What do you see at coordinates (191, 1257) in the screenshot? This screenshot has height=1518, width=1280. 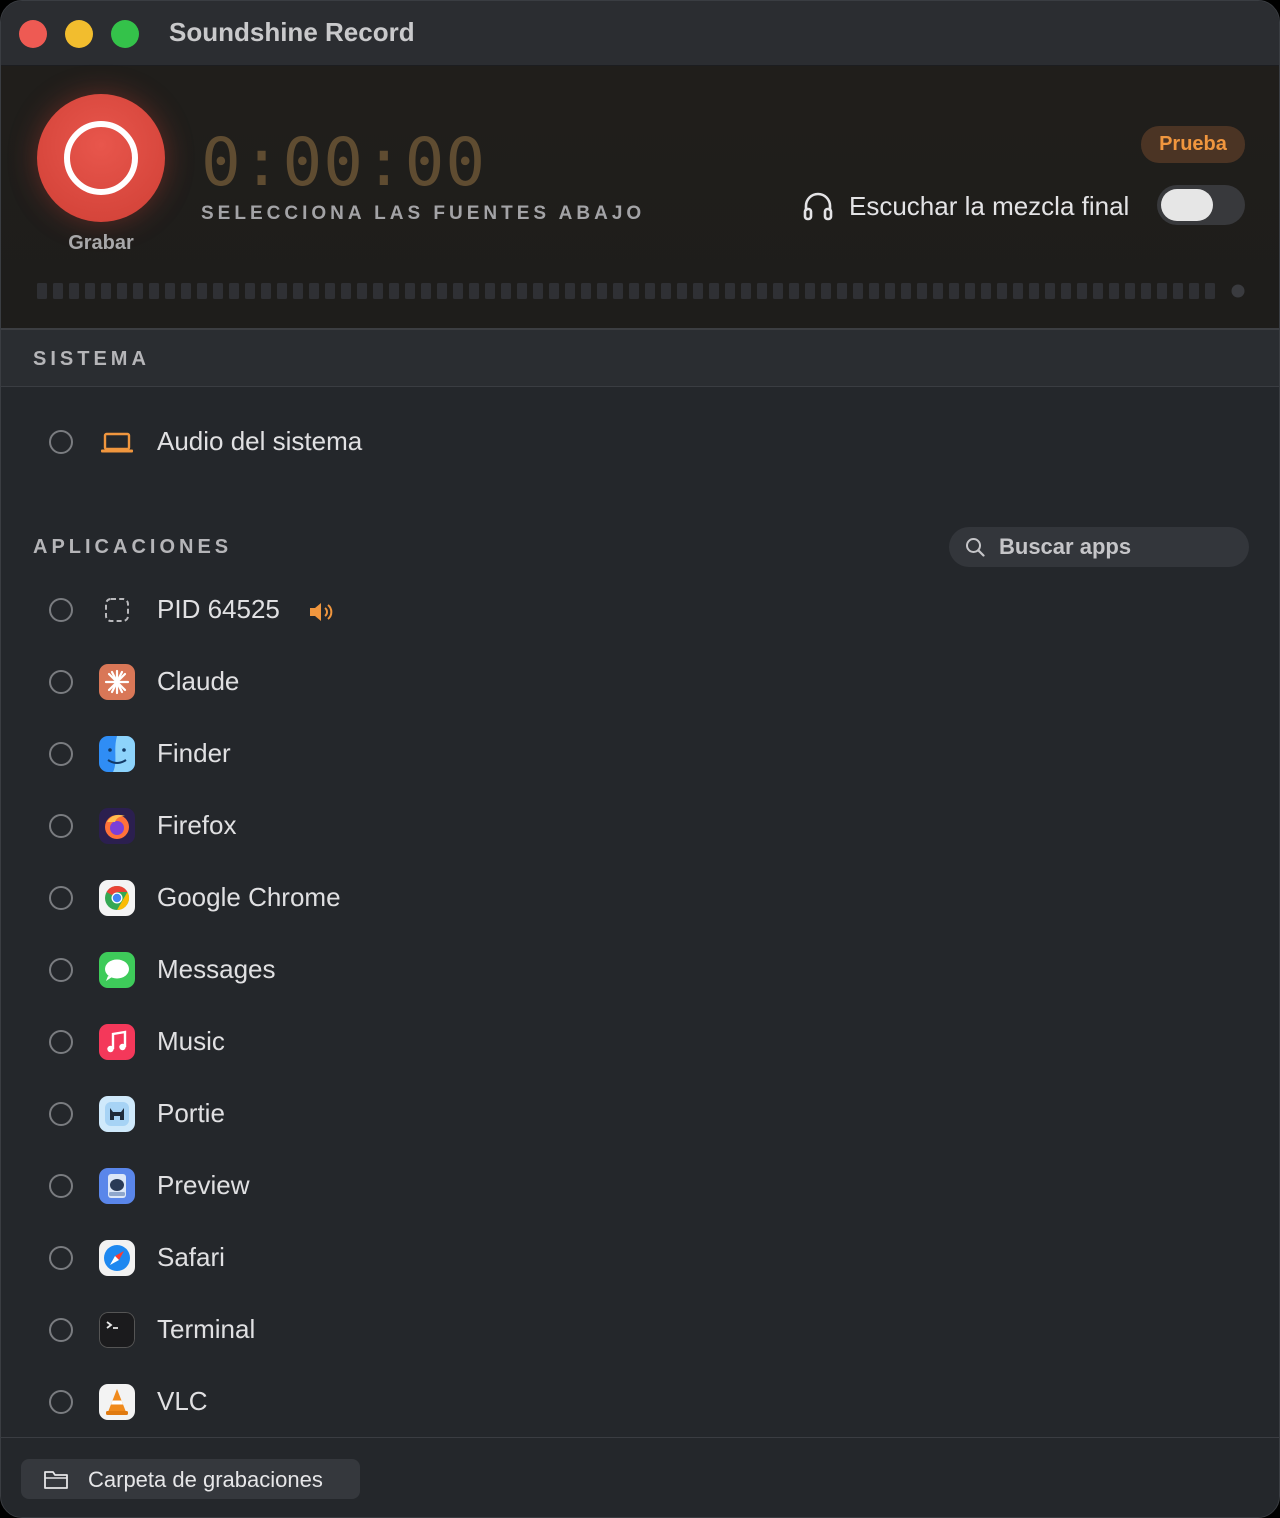 I see `app-label: Safari` at bounding box center [191, 1257].